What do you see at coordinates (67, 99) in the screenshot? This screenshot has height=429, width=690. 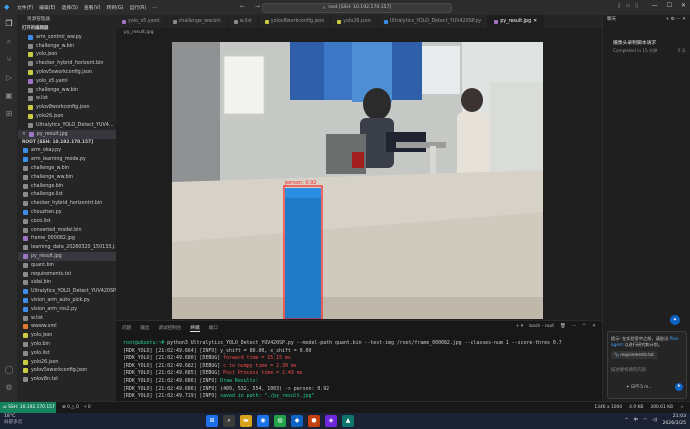 I see `open-editor-item: w.list` at bounding box center [67, 99].